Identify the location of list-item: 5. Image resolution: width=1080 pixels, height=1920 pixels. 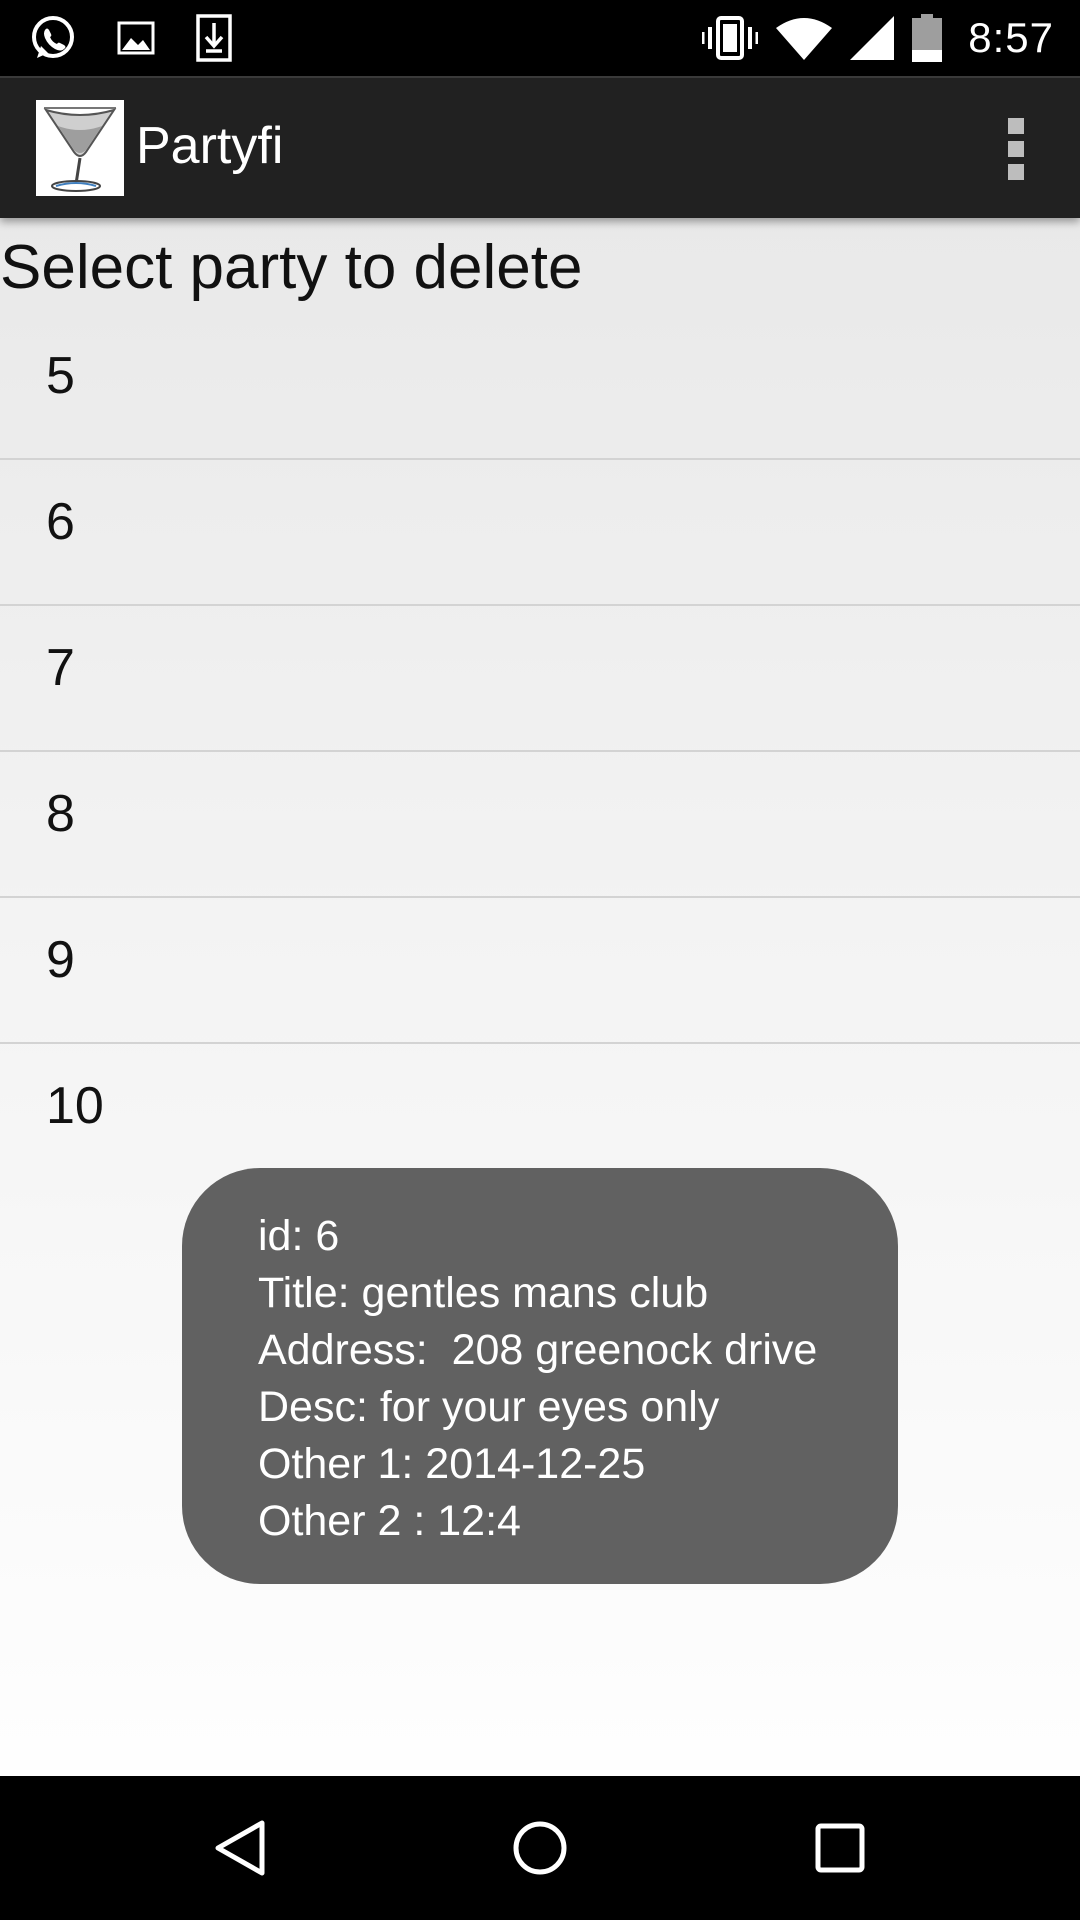
(540, 387).